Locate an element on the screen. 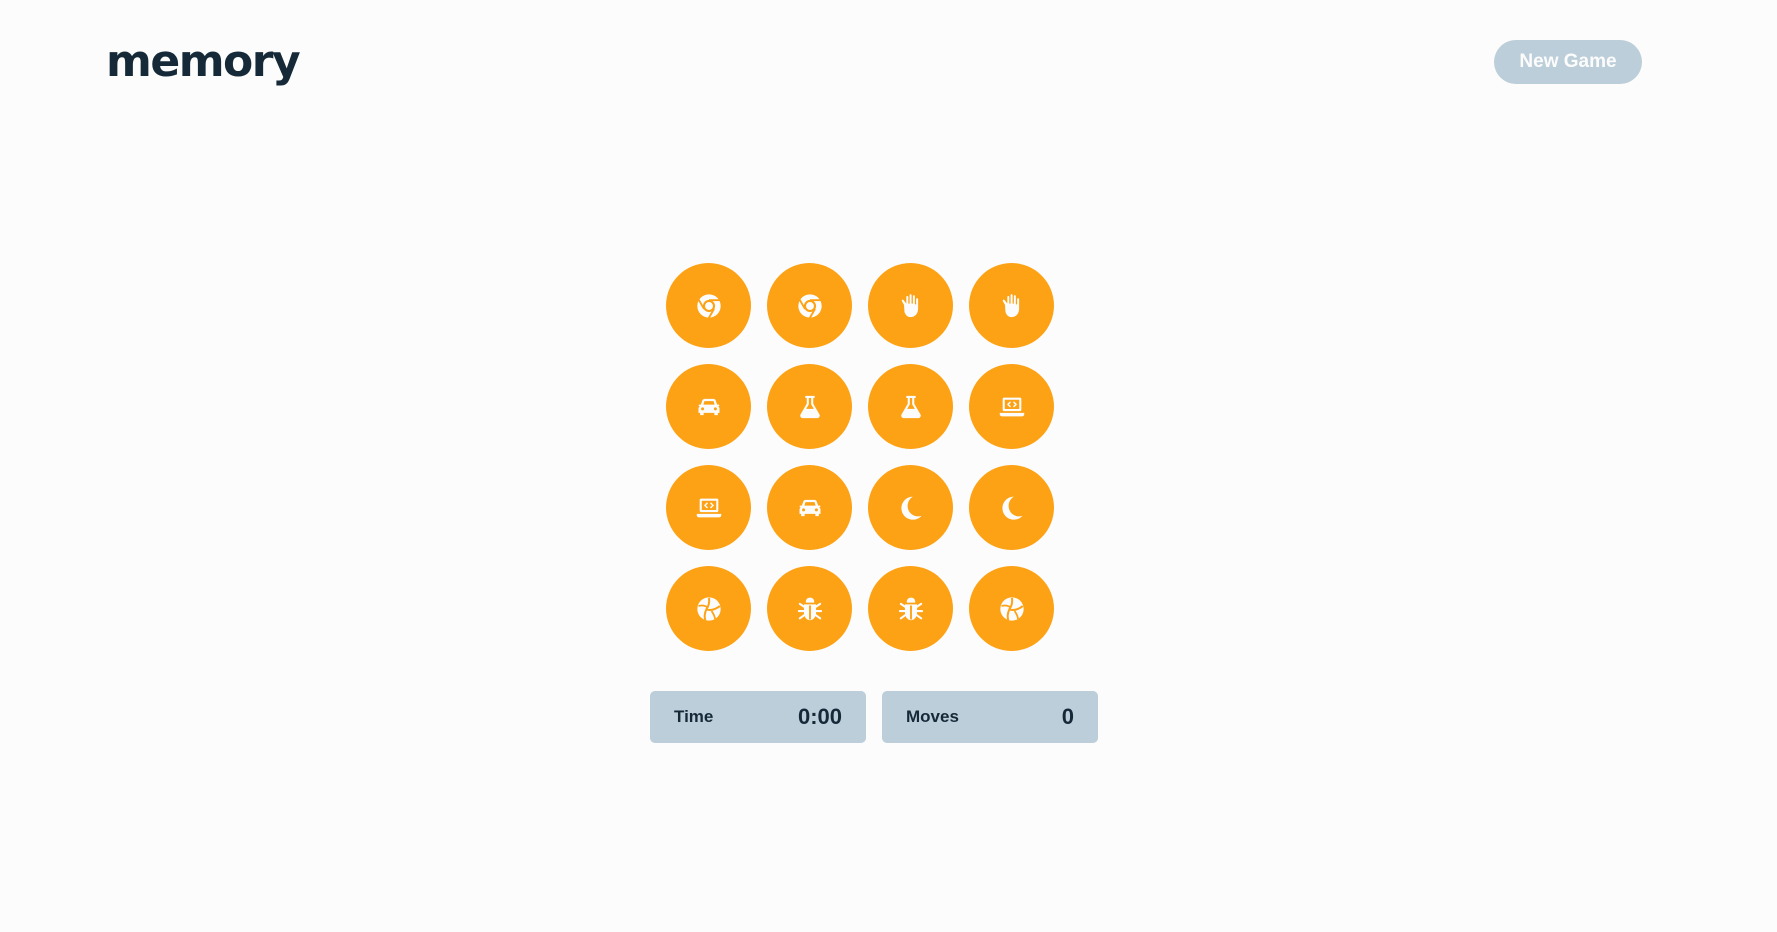 The width and height of the screenshot is (1777, 932). time-value: 0:00 is located at coordinates (819, 716).